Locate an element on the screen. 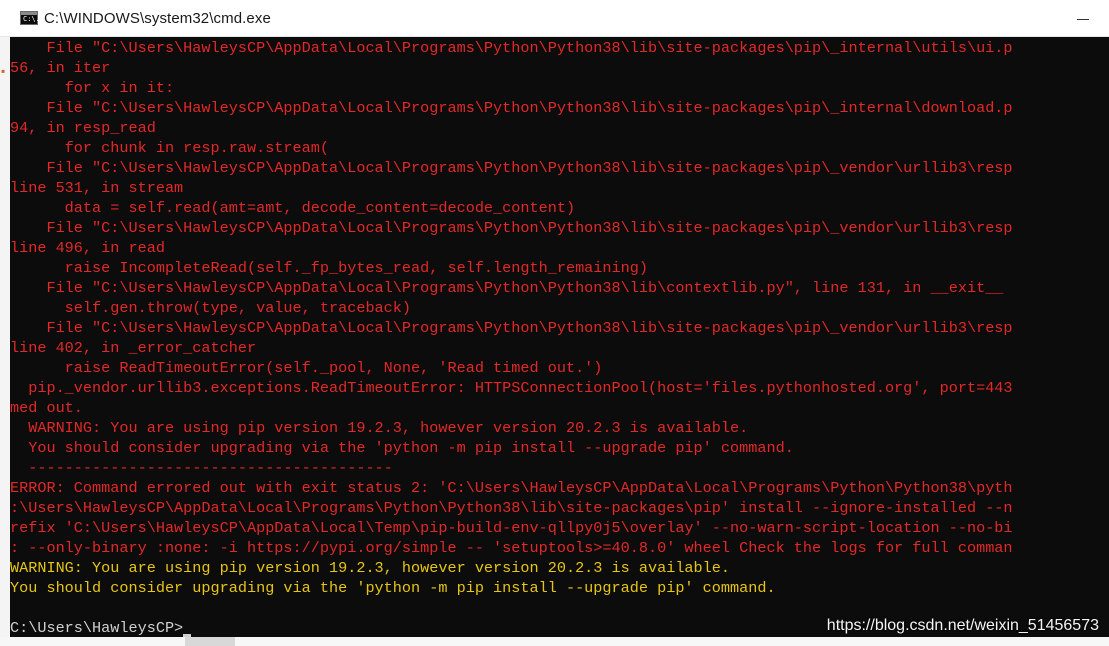  background-bottom-strip is located at coordinates (554, 641).